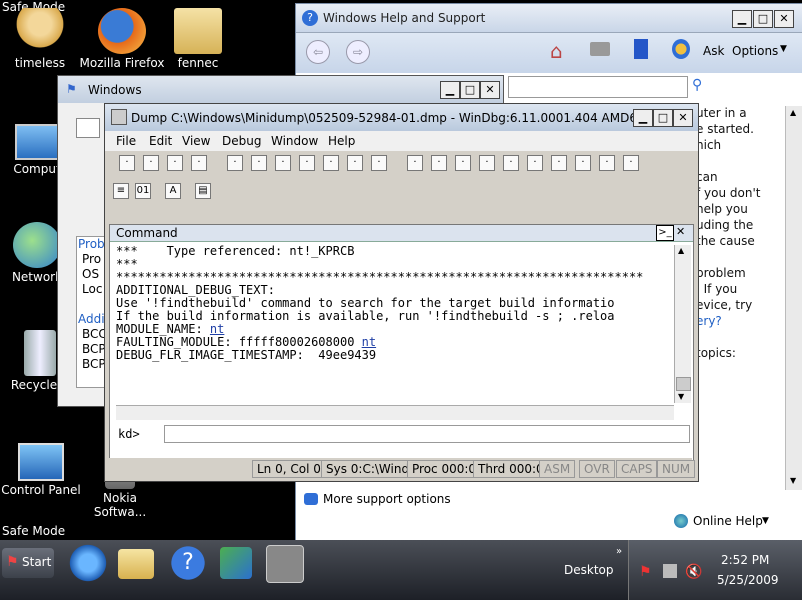  What do you see at coordinates (92, 259) in the screenshot?
I see `windows-list-item: Pro` at bounding box center [92, 259].